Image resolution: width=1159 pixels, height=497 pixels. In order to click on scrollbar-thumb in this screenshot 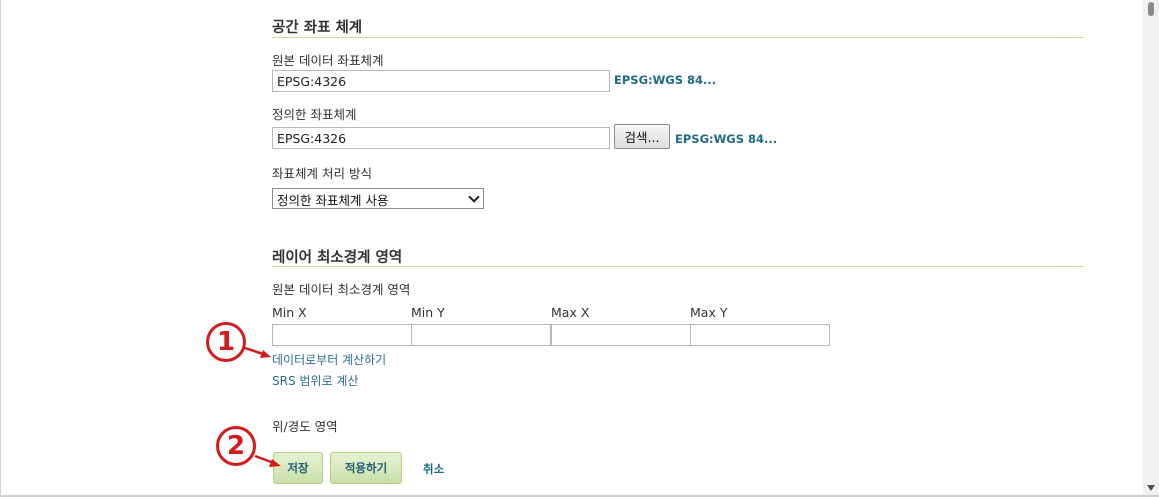, I will do `click(1151, 9)`.